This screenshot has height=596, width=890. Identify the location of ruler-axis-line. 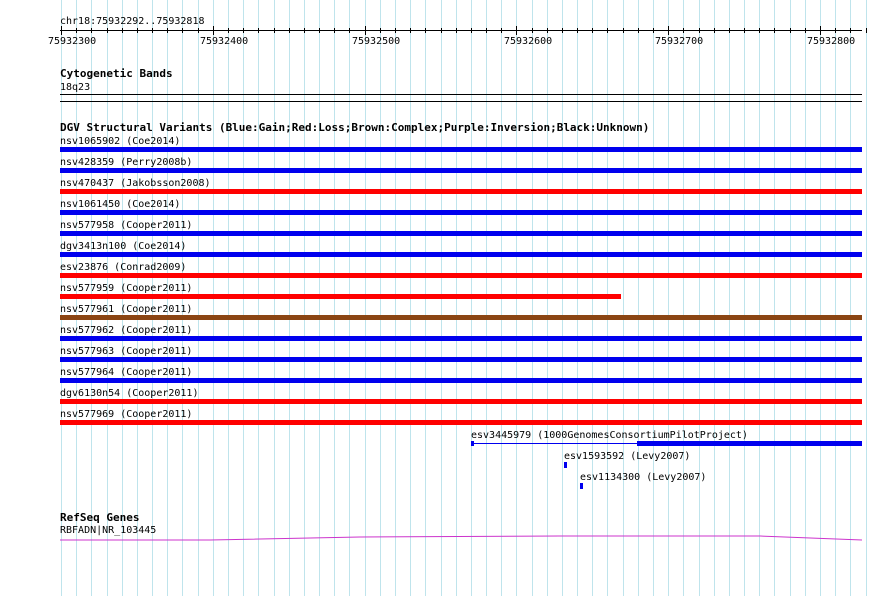
(461, 30).